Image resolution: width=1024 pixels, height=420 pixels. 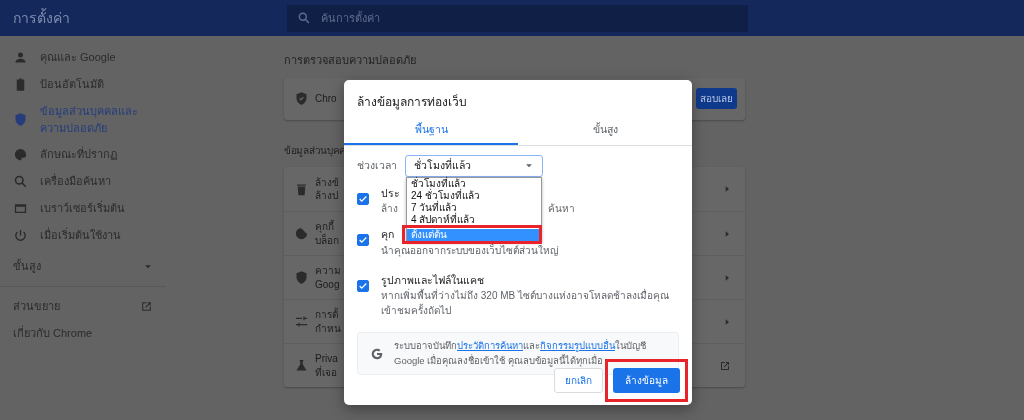 I want to click on sidebar-item: ลักษณะที่ปรากฏ, so click(x=128, y=154).